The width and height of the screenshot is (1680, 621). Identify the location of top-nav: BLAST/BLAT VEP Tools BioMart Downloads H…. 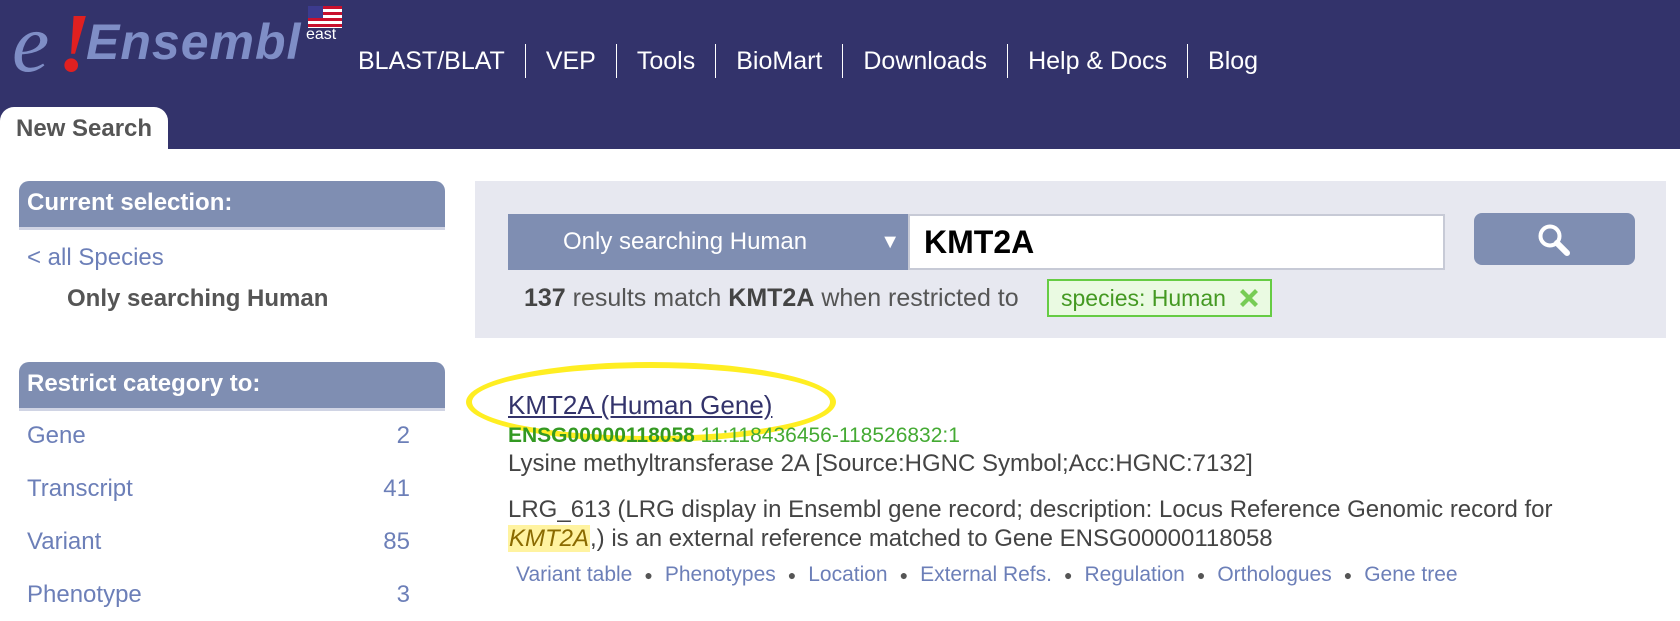
(818, 61).